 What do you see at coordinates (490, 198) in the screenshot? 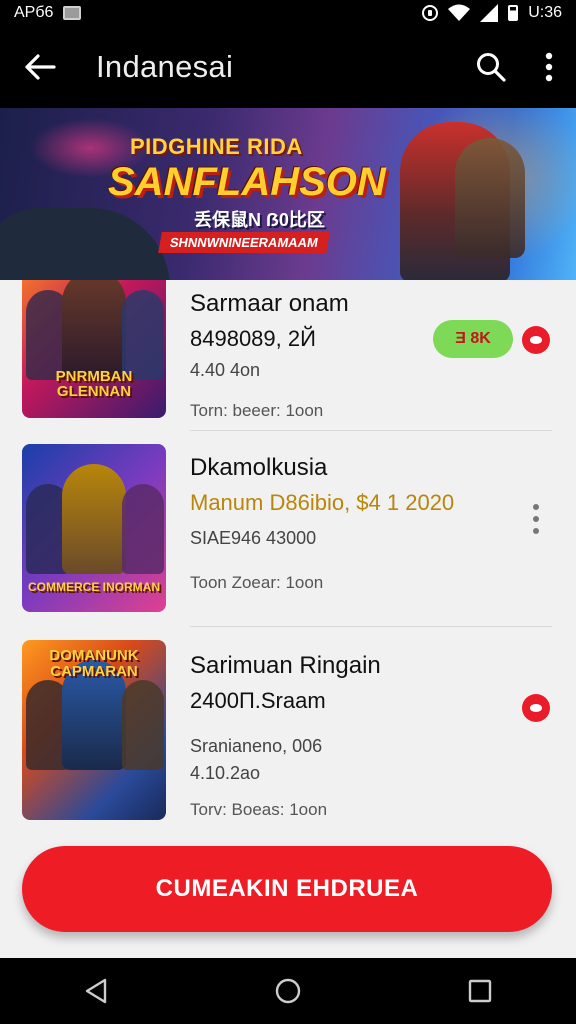
I see `banner-hero-art` at bounding box center [490, 198].